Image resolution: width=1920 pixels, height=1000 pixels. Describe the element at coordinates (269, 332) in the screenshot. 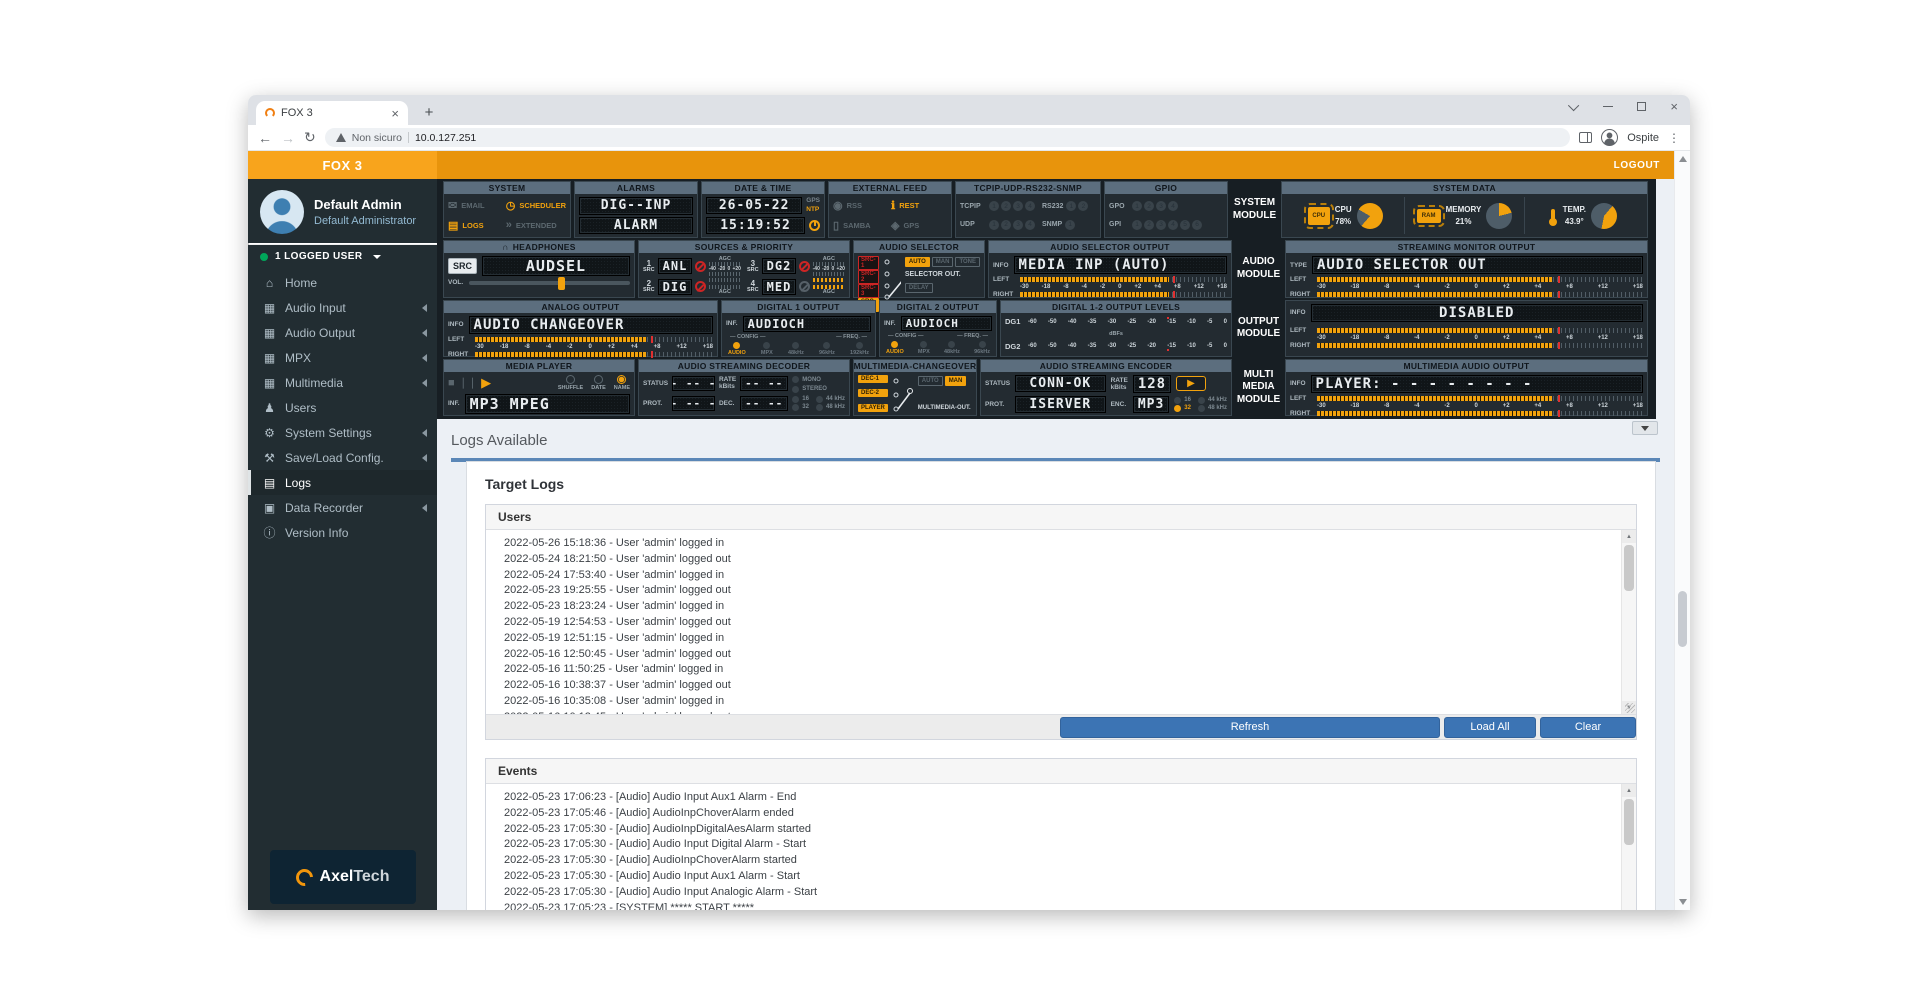

I see `grid-icon: ▦` at that location.